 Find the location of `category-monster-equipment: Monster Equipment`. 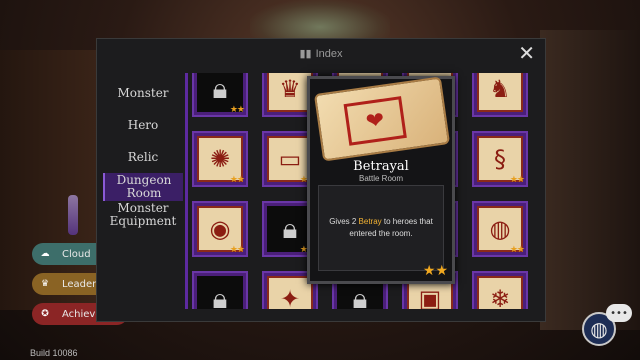

category-monster-equipment: Monster Equipment is located at coordinates (143, 215).